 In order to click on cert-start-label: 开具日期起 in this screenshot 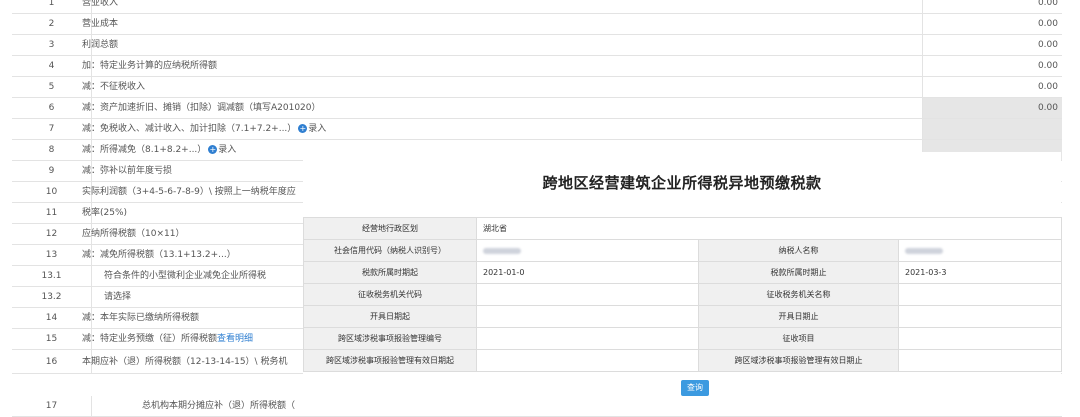, I will do `click(390, 316)`.